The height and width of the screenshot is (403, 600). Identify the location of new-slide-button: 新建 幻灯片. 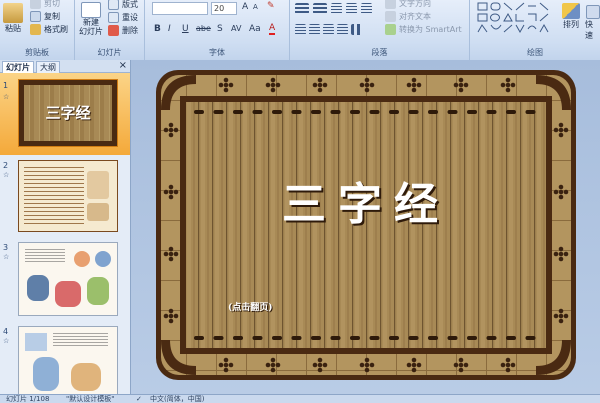
(91, 19).